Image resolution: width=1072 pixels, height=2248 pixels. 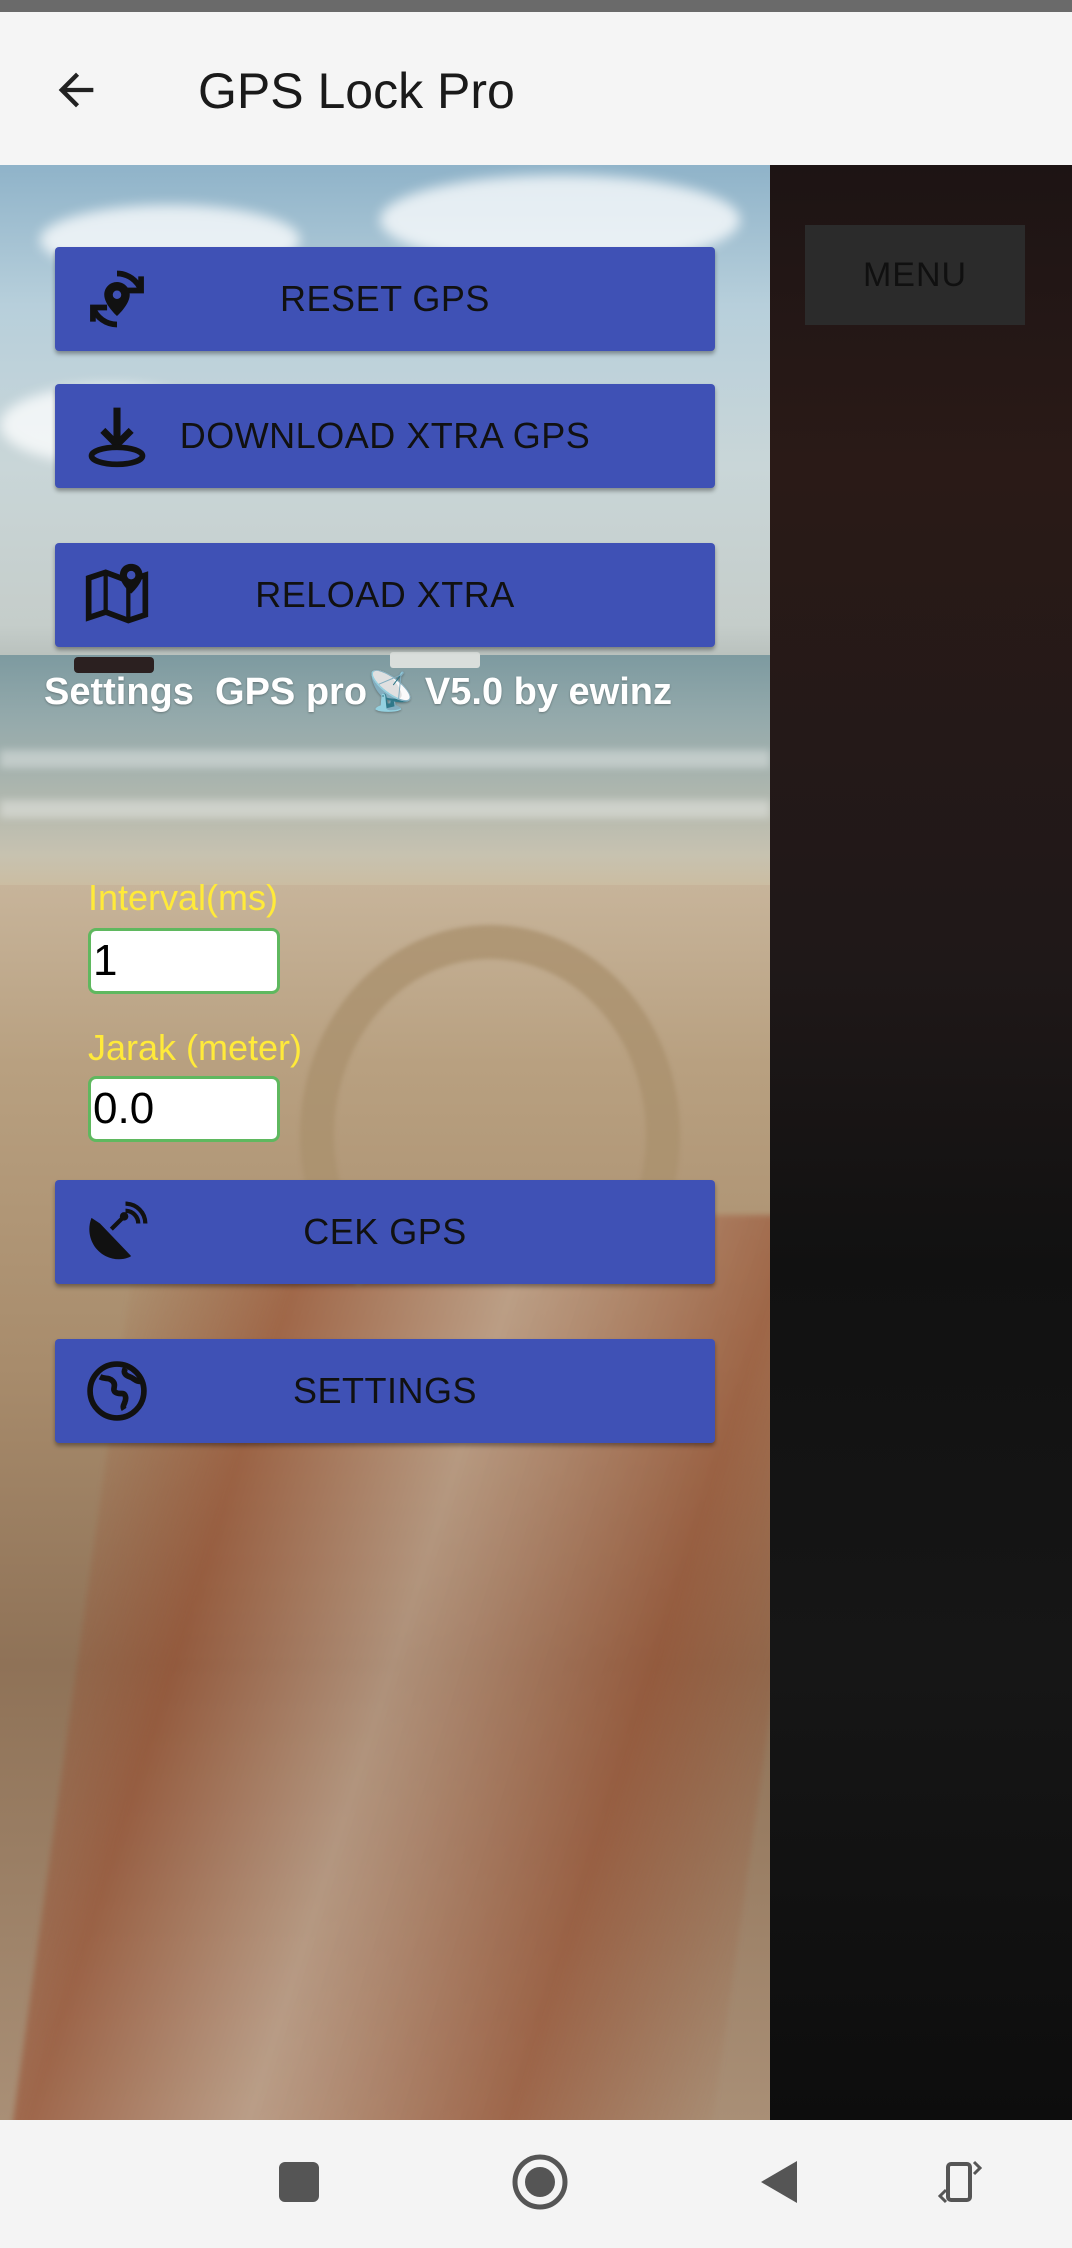 I want to click on back-button, so click(x=76, y=90).